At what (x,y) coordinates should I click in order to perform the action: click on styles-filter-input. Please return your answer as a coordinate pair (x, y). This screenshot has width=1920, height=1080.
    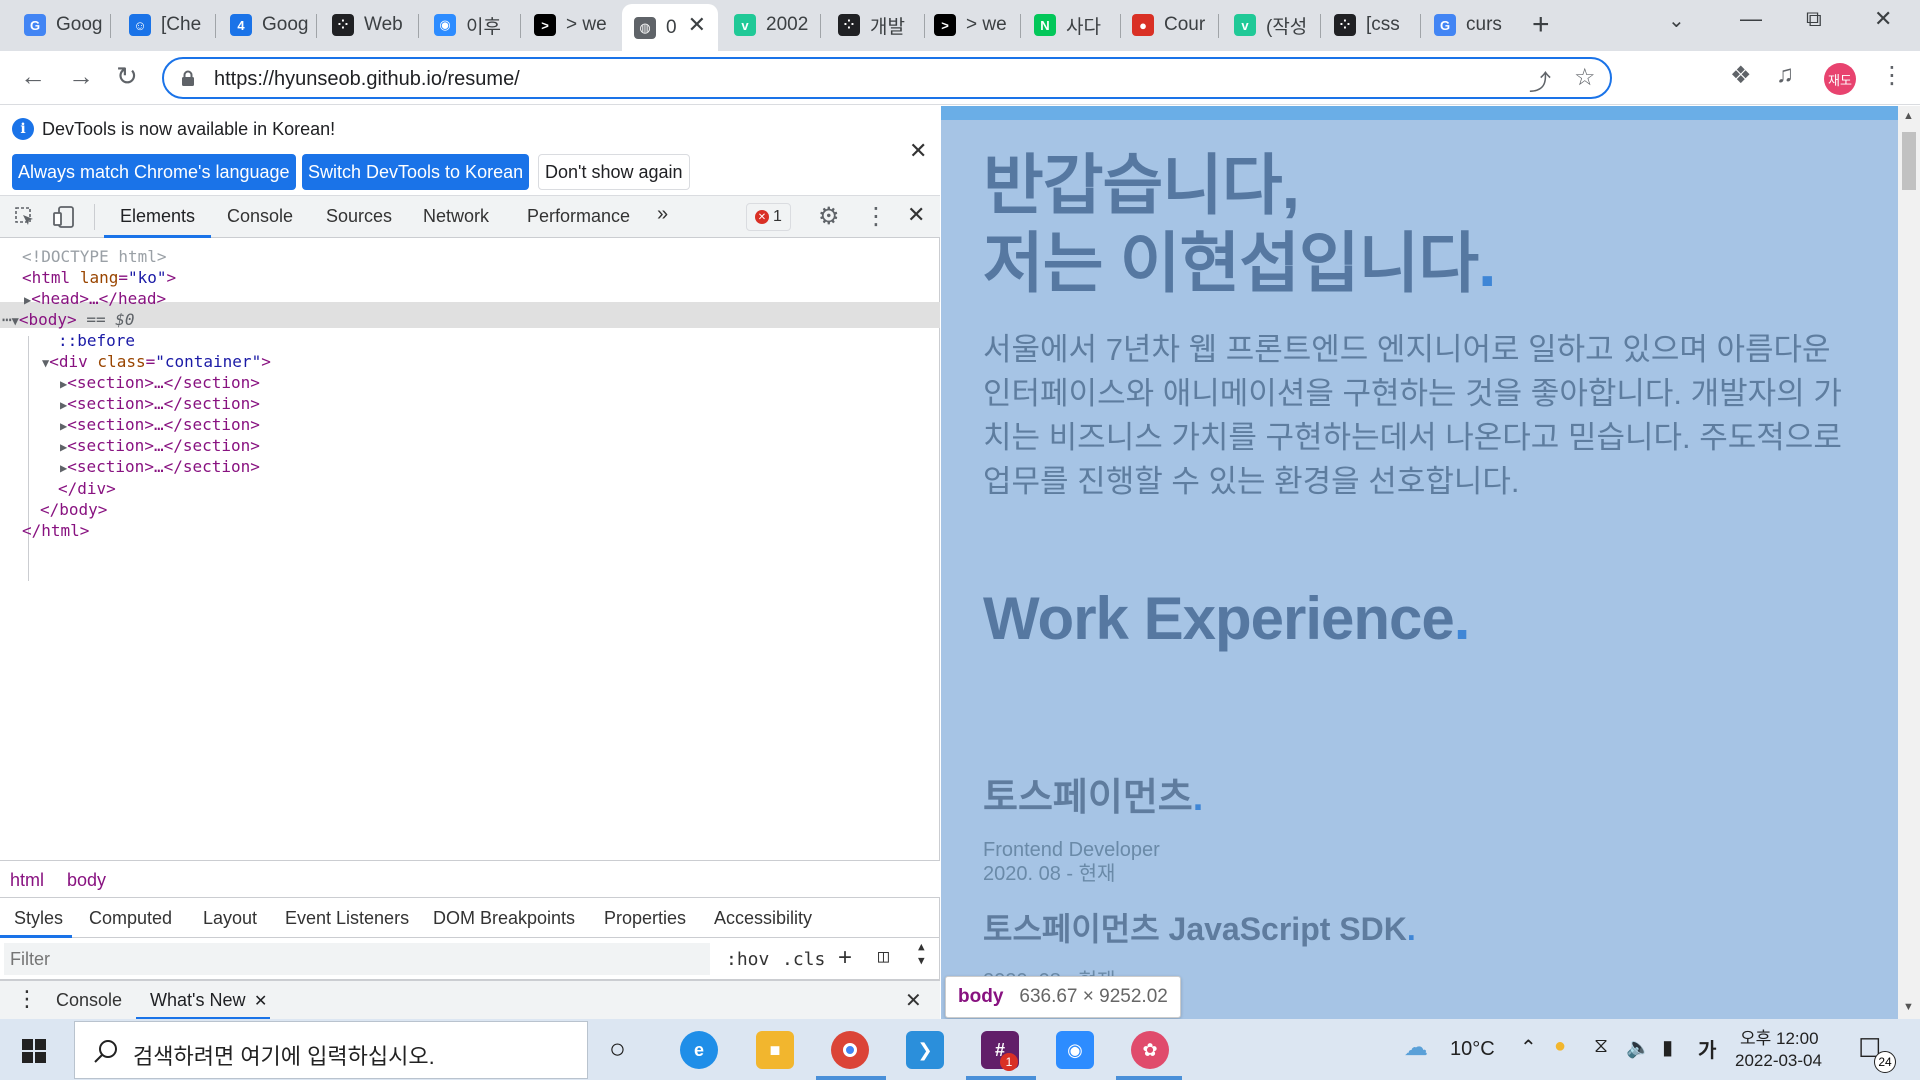
    Looking at the image, I should click on (357, 959).